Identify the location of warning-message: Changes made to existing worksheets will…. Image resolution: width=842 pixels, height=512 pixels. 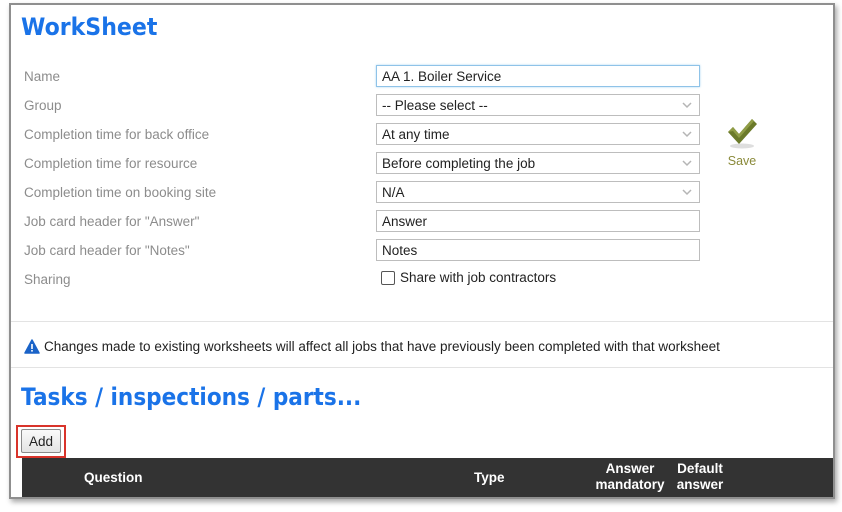
(372, 346).